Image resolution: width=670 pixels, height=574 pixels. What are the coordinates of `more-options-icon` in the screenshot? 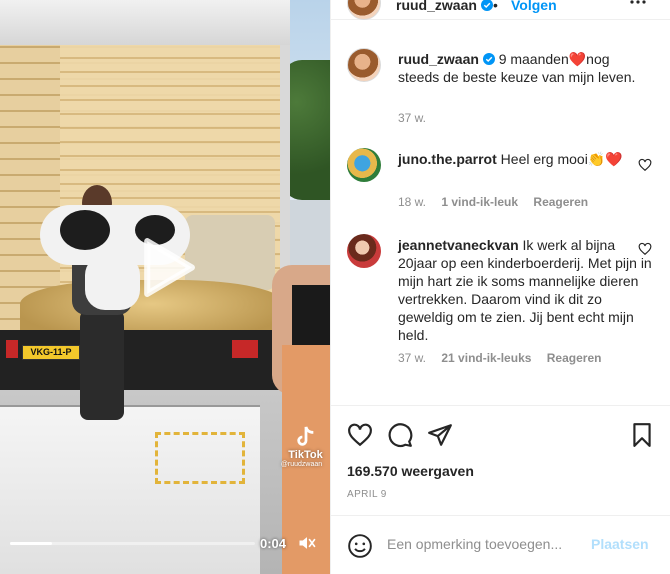 It's located at (638, 6).